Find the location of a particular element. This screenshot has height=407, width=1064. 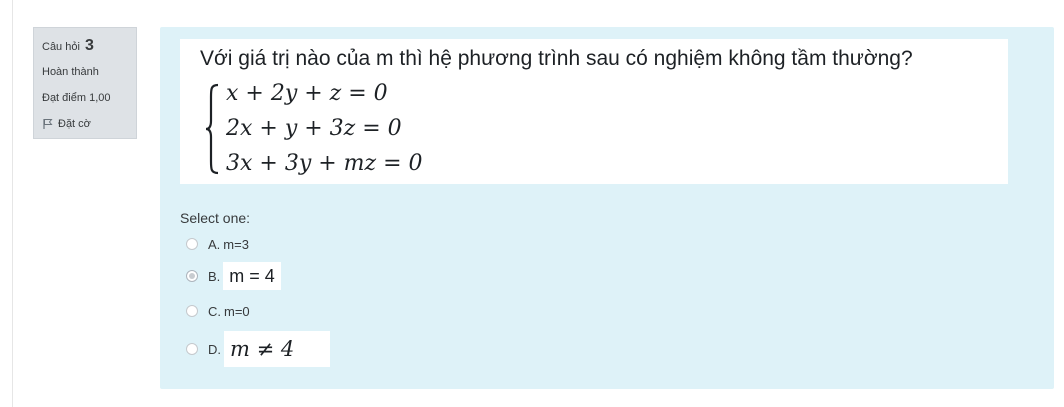

option-c: C. m=0 is located at coordinates (218, 311).